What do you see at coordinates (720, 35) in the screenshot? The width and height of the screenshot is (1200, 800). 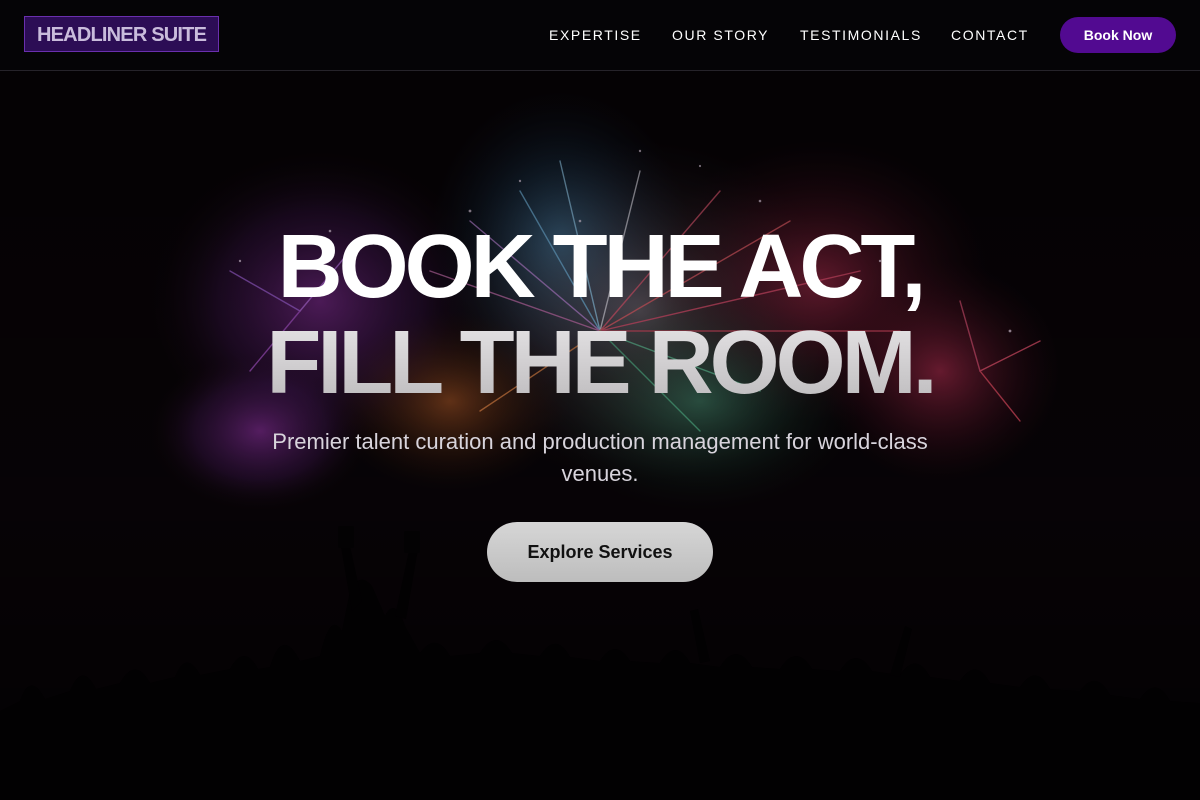 I see `nav-link-our-story: OUR STORY` at bounding box center [720, 35].